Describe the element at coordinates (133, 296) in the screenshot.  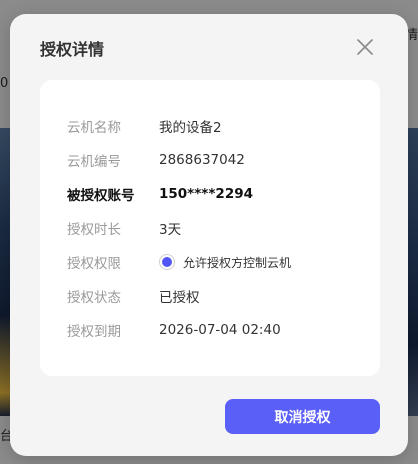
I see `field-status: 授权状态 已授权` at that location.